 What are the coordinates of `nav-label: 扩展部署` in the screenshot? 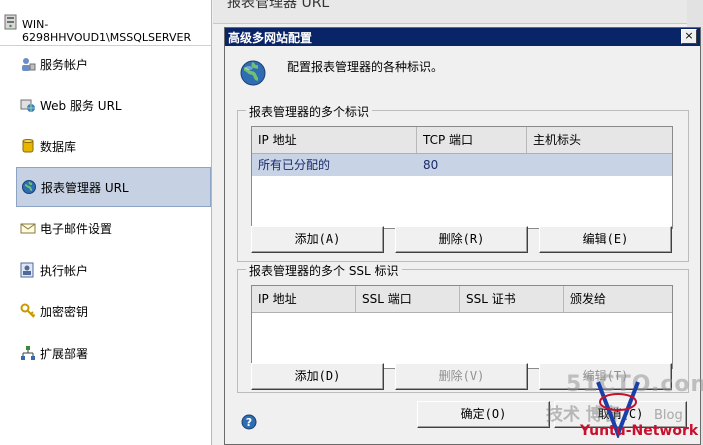 It's located at (64, 353).